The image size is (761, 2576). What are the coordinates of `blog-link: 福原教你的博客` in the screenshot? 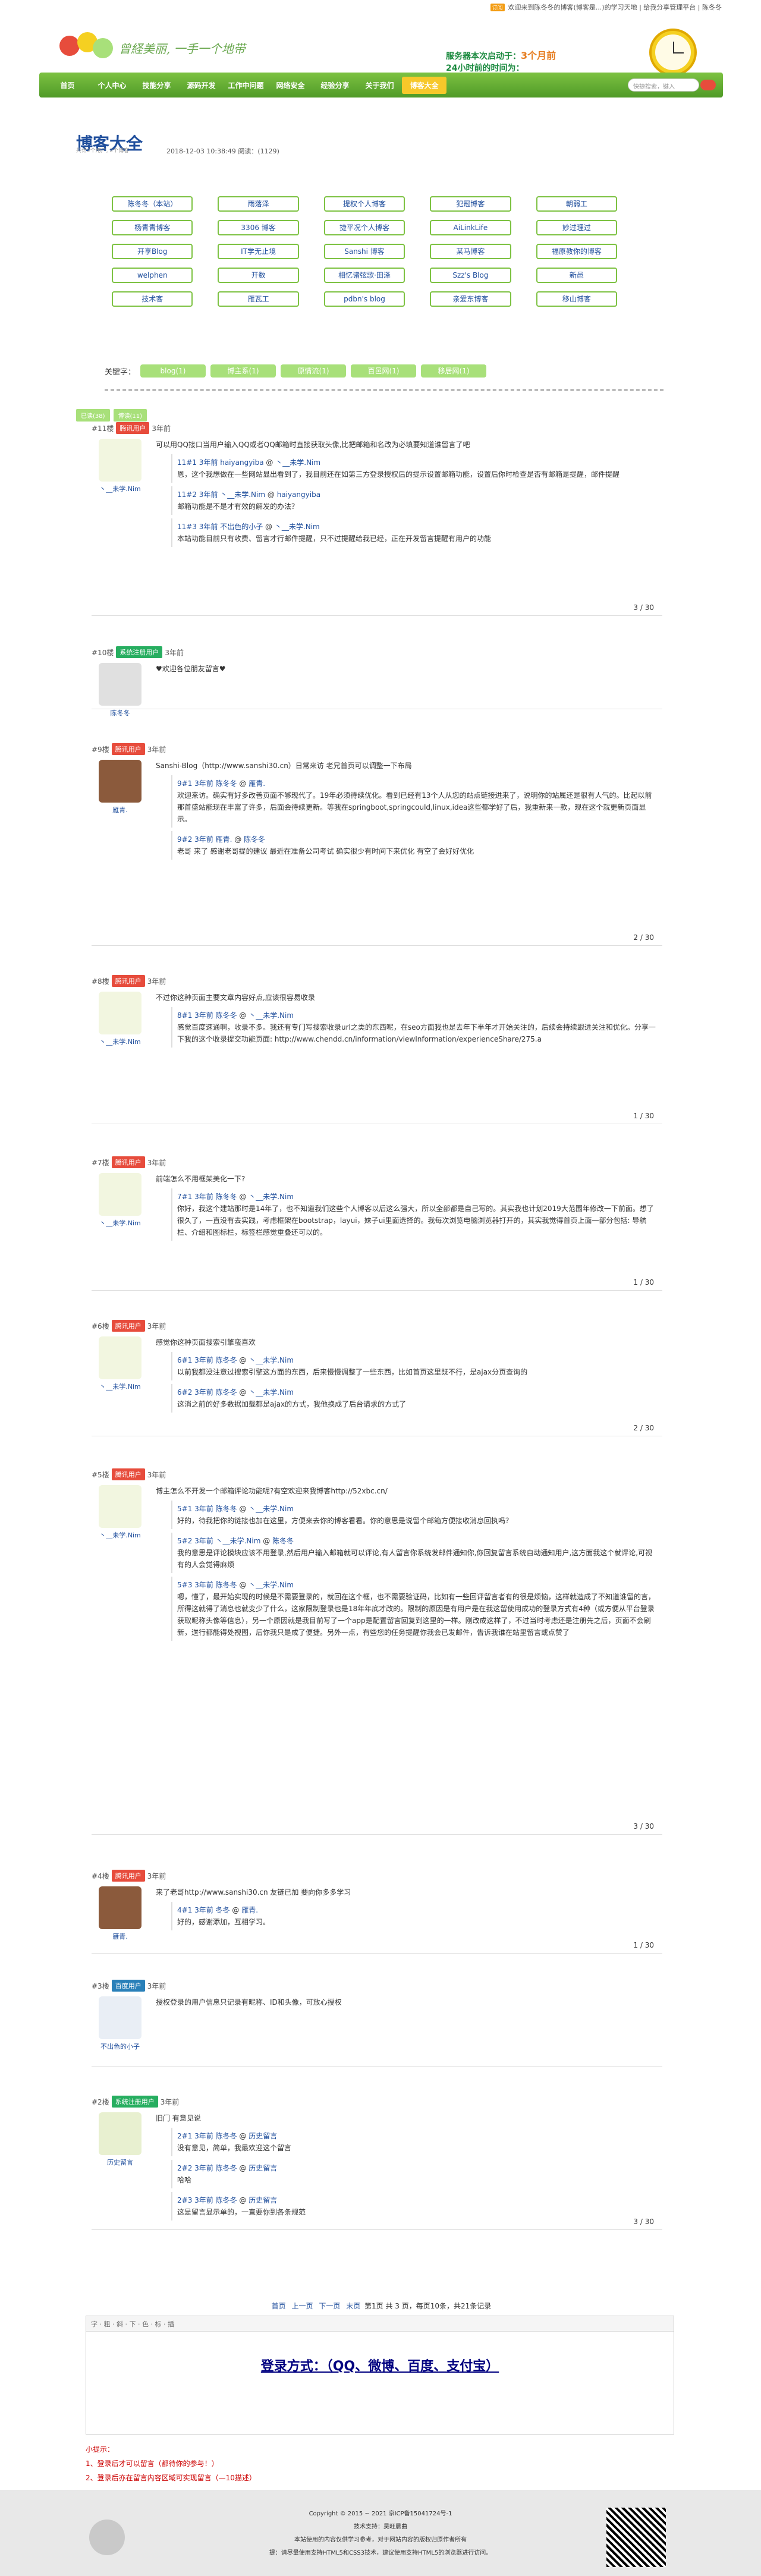 It's located at (577, 251).